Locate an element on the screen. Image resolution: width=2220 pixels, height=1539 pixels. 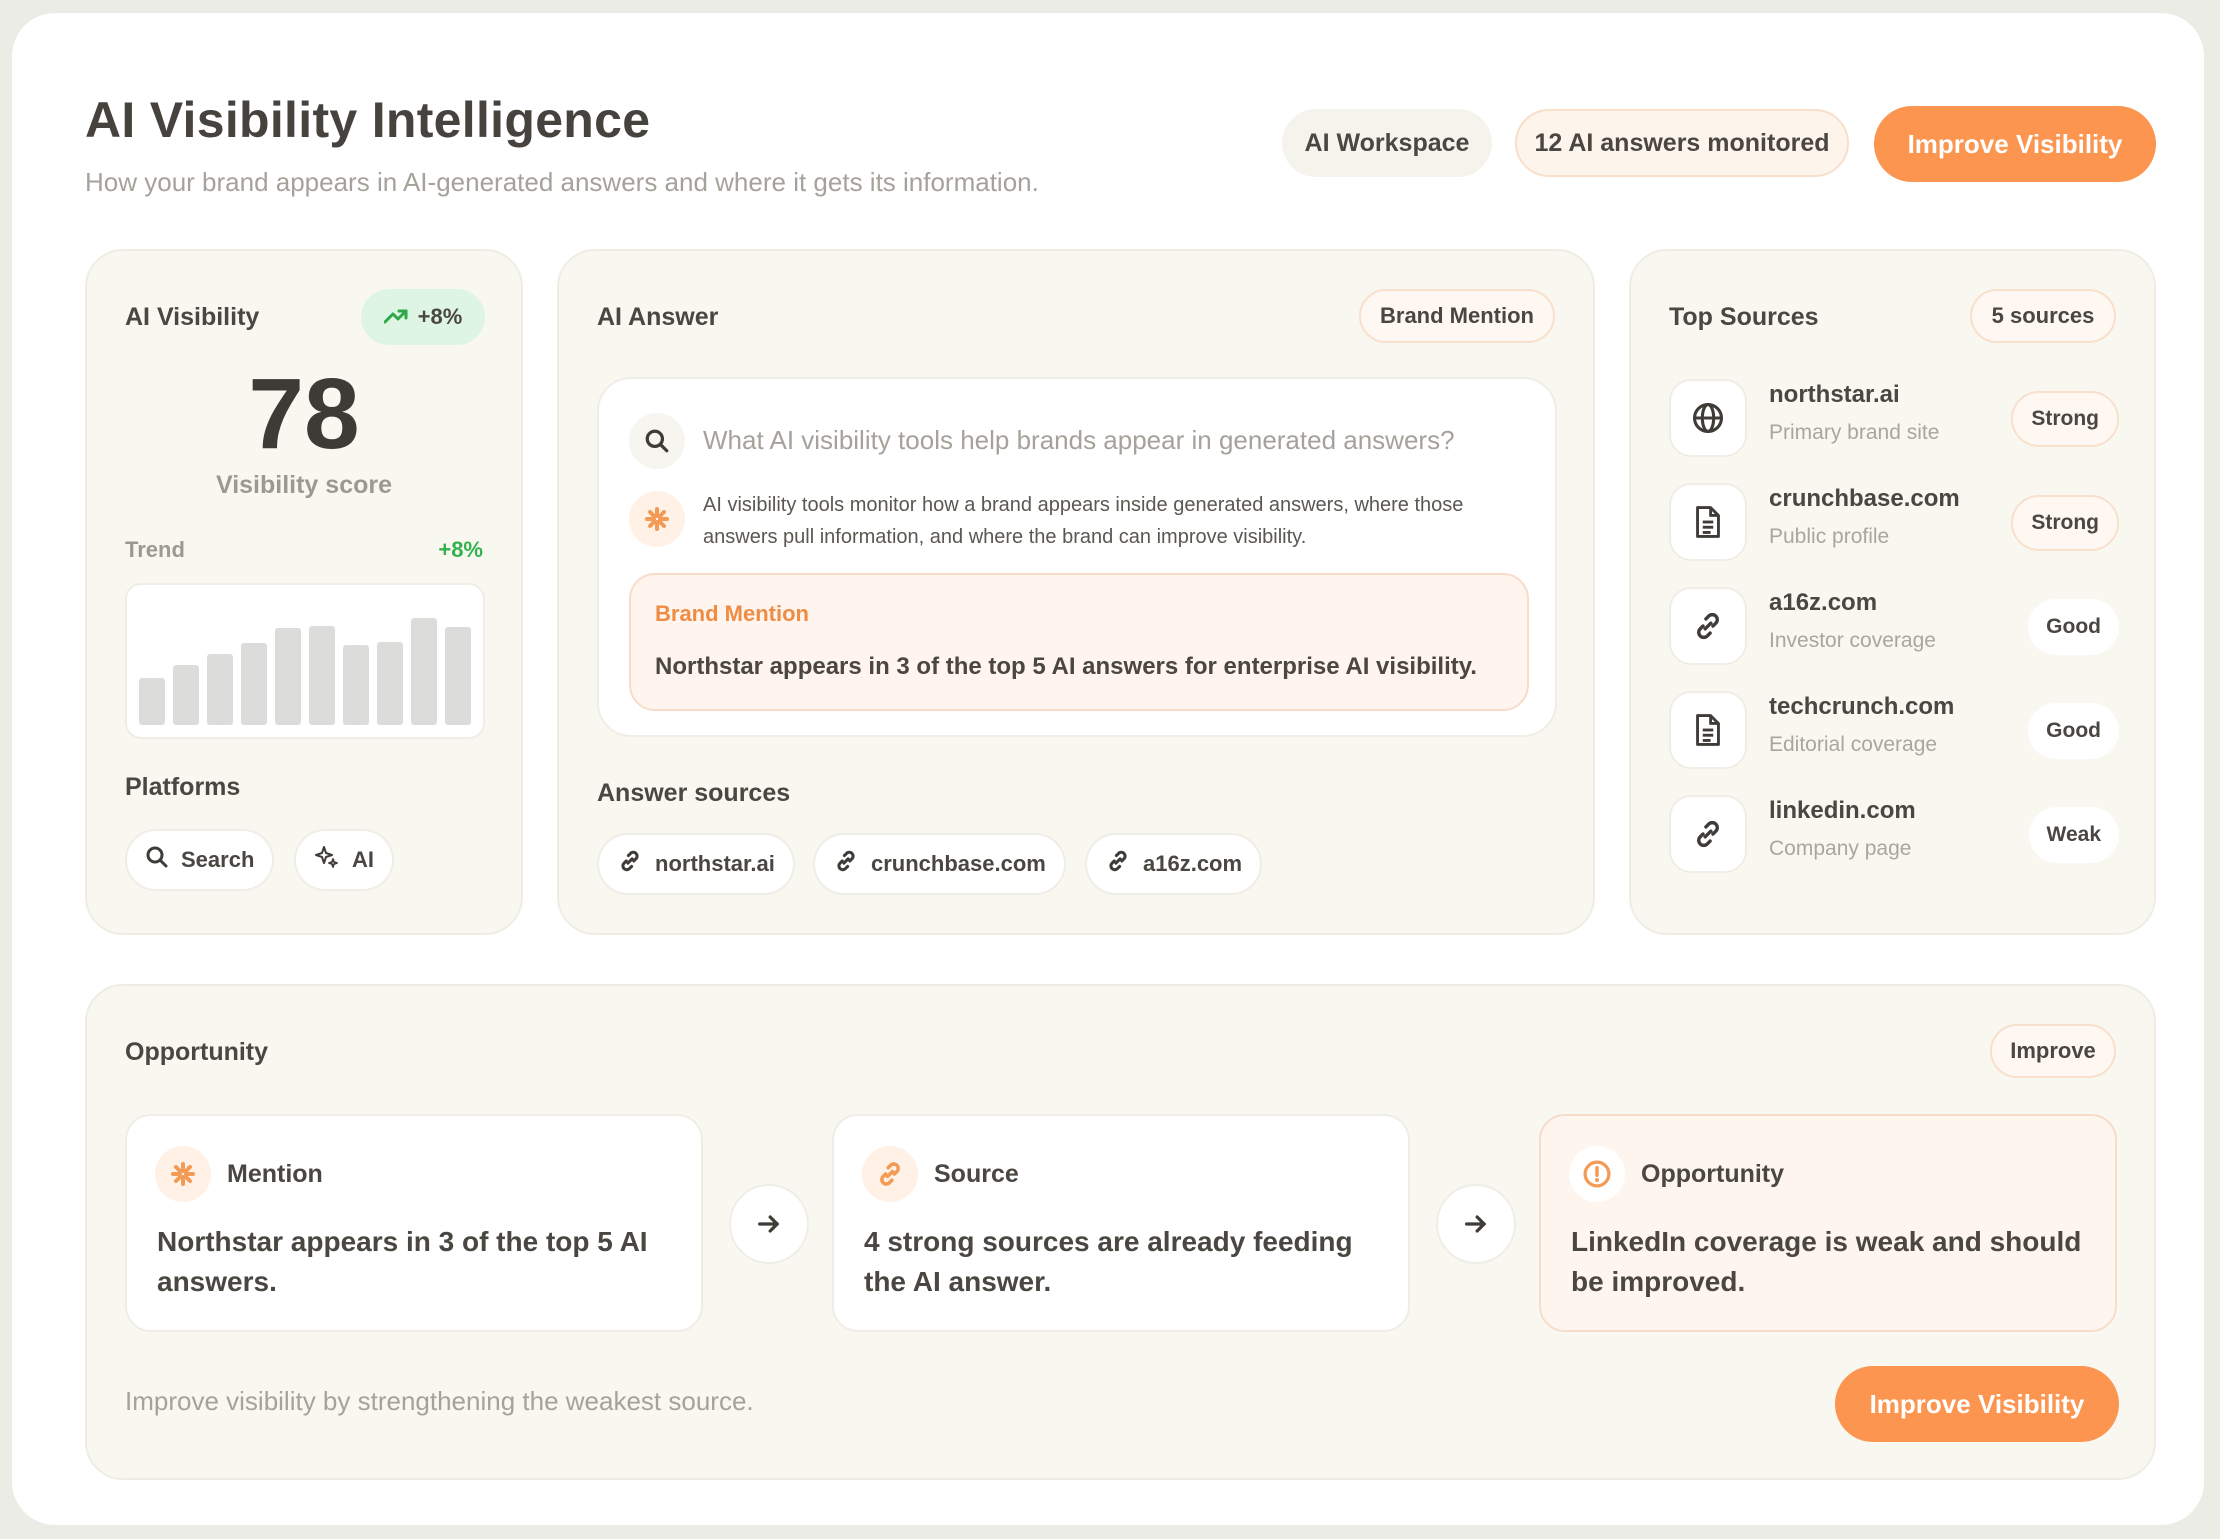
answer-source-label: a16z.com is located at coordinates (1193, 863).